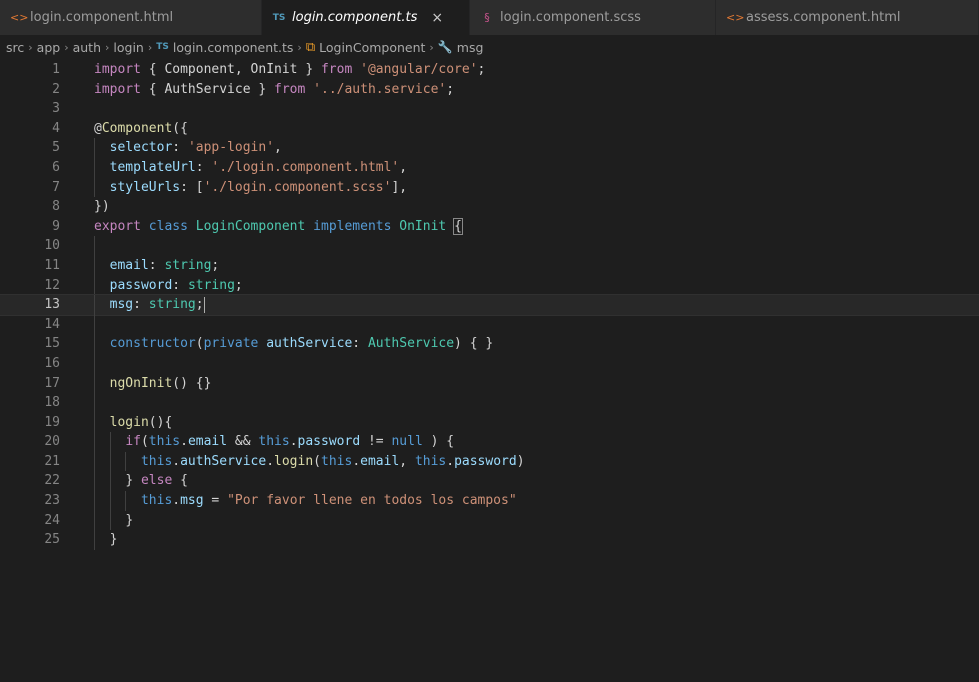  Describe the element at coordinates (489, 207) in the screenshot. I see `code-line: 8})` at that location.